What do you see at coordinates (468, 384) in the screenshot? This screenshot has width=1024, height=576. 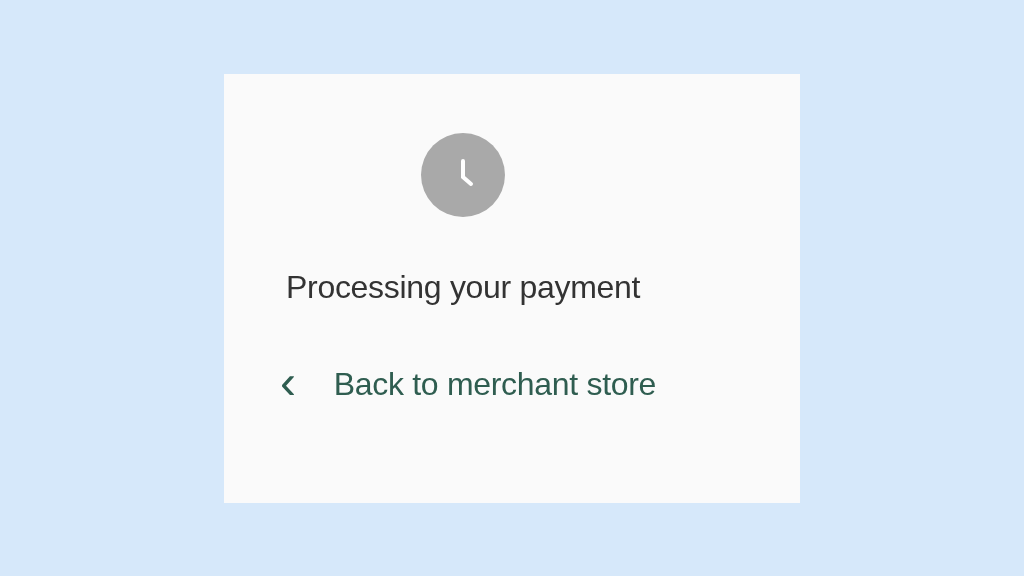 I see `back-link: ‹ Back to merchant store` at bounding box center [468, 384].